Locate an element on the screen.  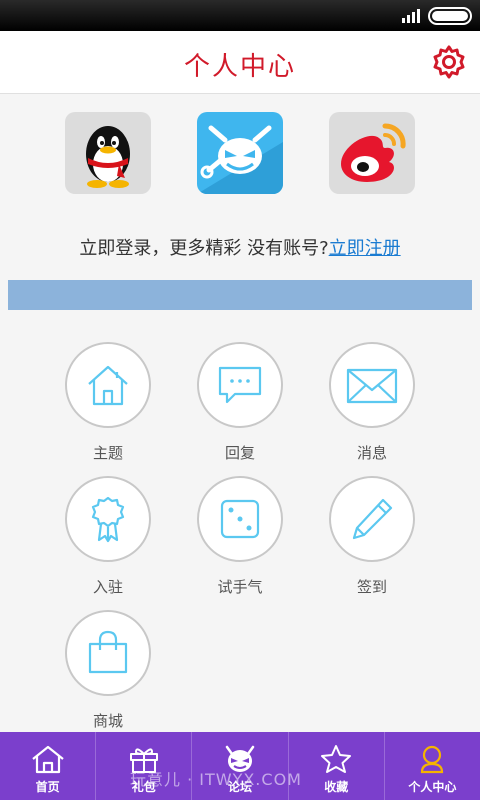
func-topics: 主题 is located at coordinates (108, 402).